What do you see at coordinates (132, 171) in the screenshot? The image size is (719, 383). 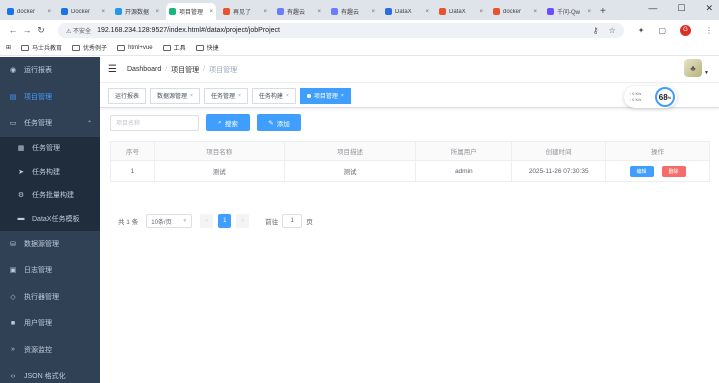 I see `cell-index: 1` at bounding box center [132, 171].